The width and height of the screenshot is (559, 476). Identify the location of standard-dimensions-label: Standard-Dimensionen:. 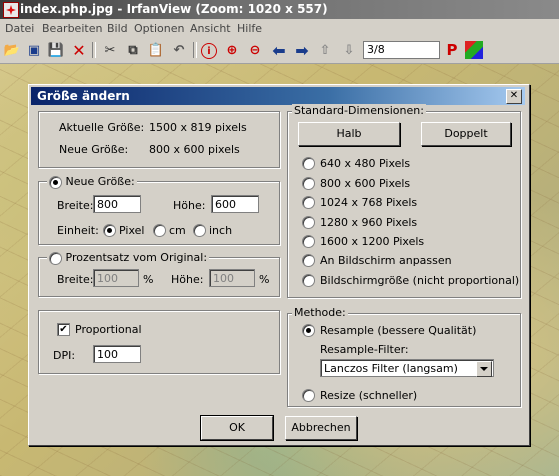
(359, 110).